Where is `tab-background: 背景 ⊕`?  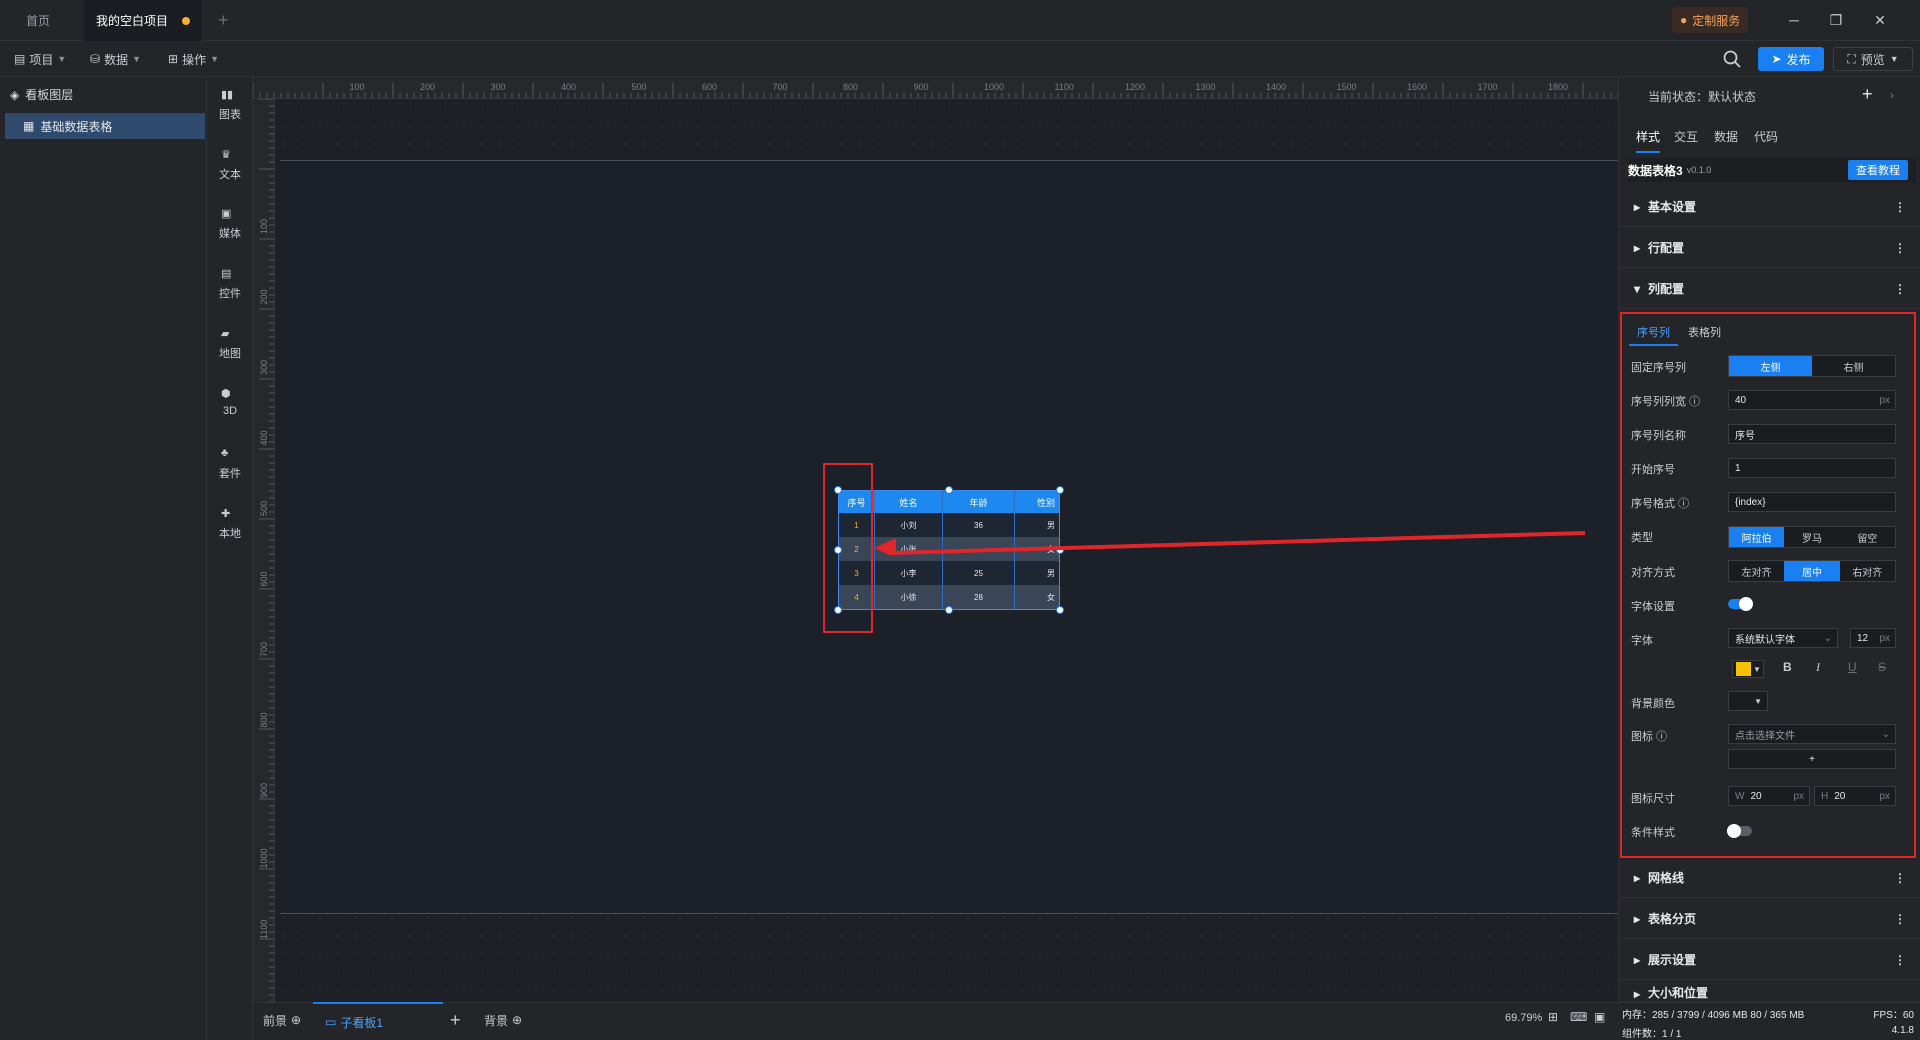
tab-background: 背景 ⊕ is located at coordinates (503, 1020).